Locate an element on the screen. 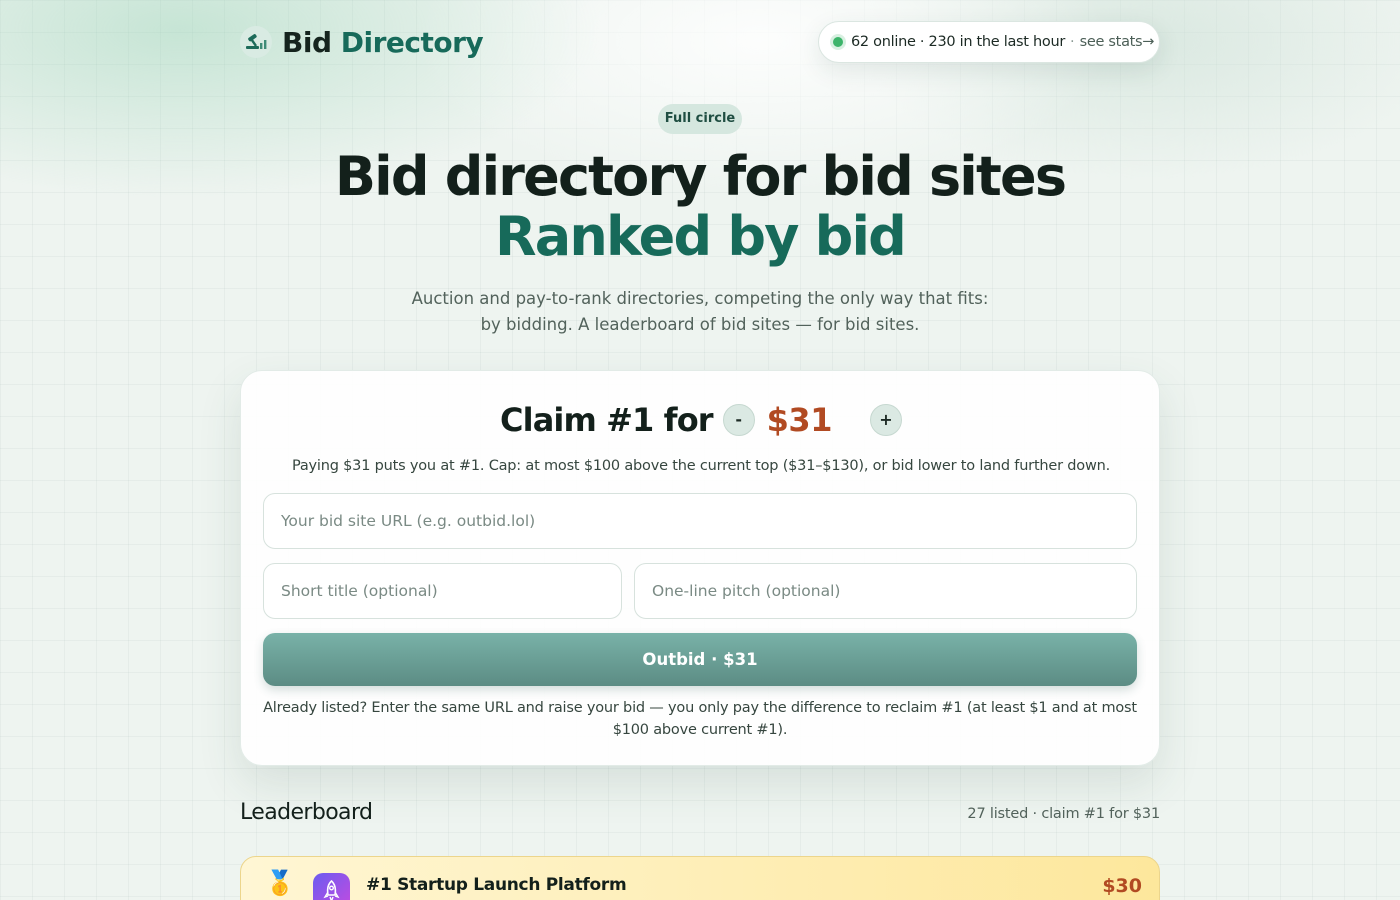  claim-row: Claim #1 for - $31 + is located at coordinates (701, 420).